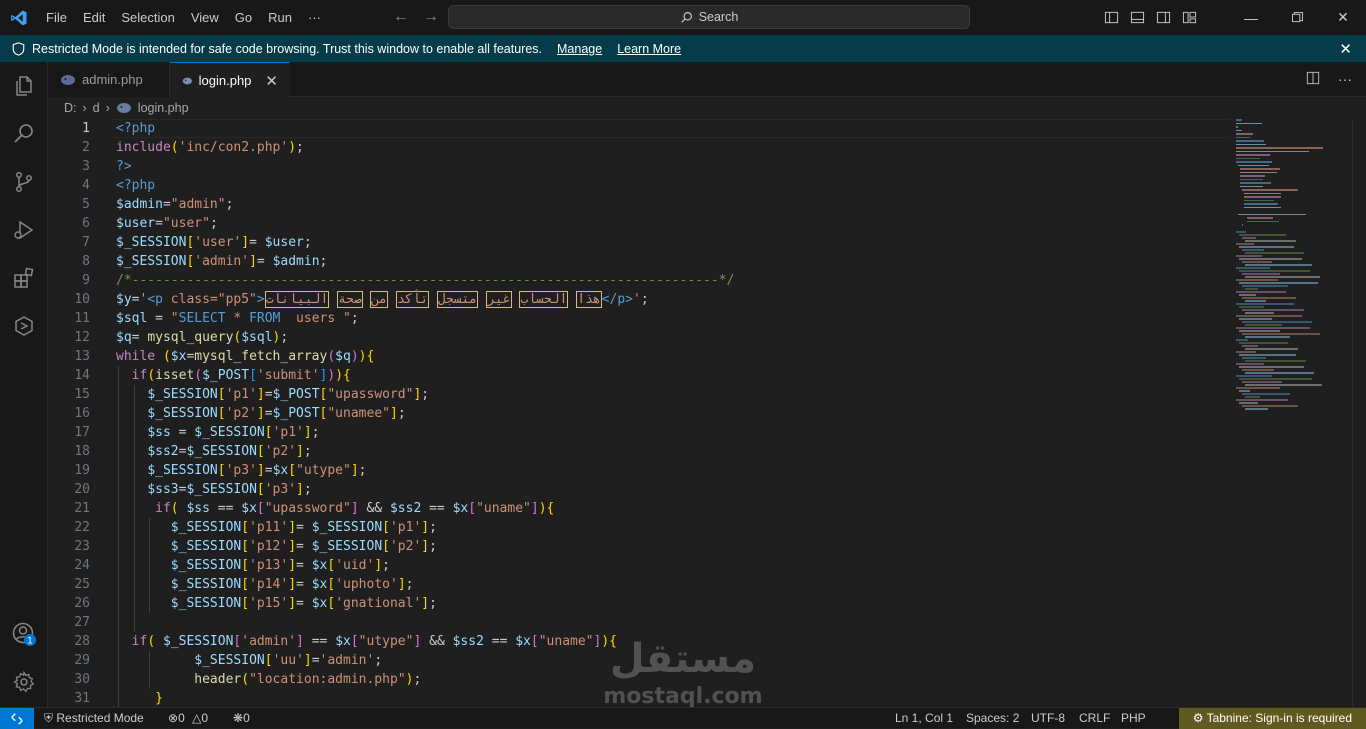  Describe the element at coordinates (639, 527) in the screenshot. I see `code-line: 22 $_SESSION['p11']= $_SESSION['p1'];` at that location.